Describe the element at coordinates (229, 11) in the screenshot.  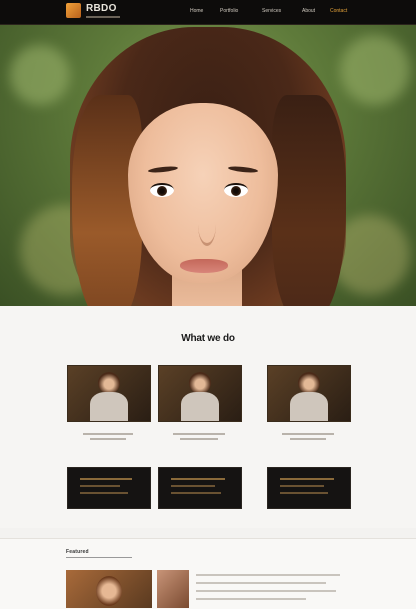
I see `nav-portfolio: Portfolio` at that location.